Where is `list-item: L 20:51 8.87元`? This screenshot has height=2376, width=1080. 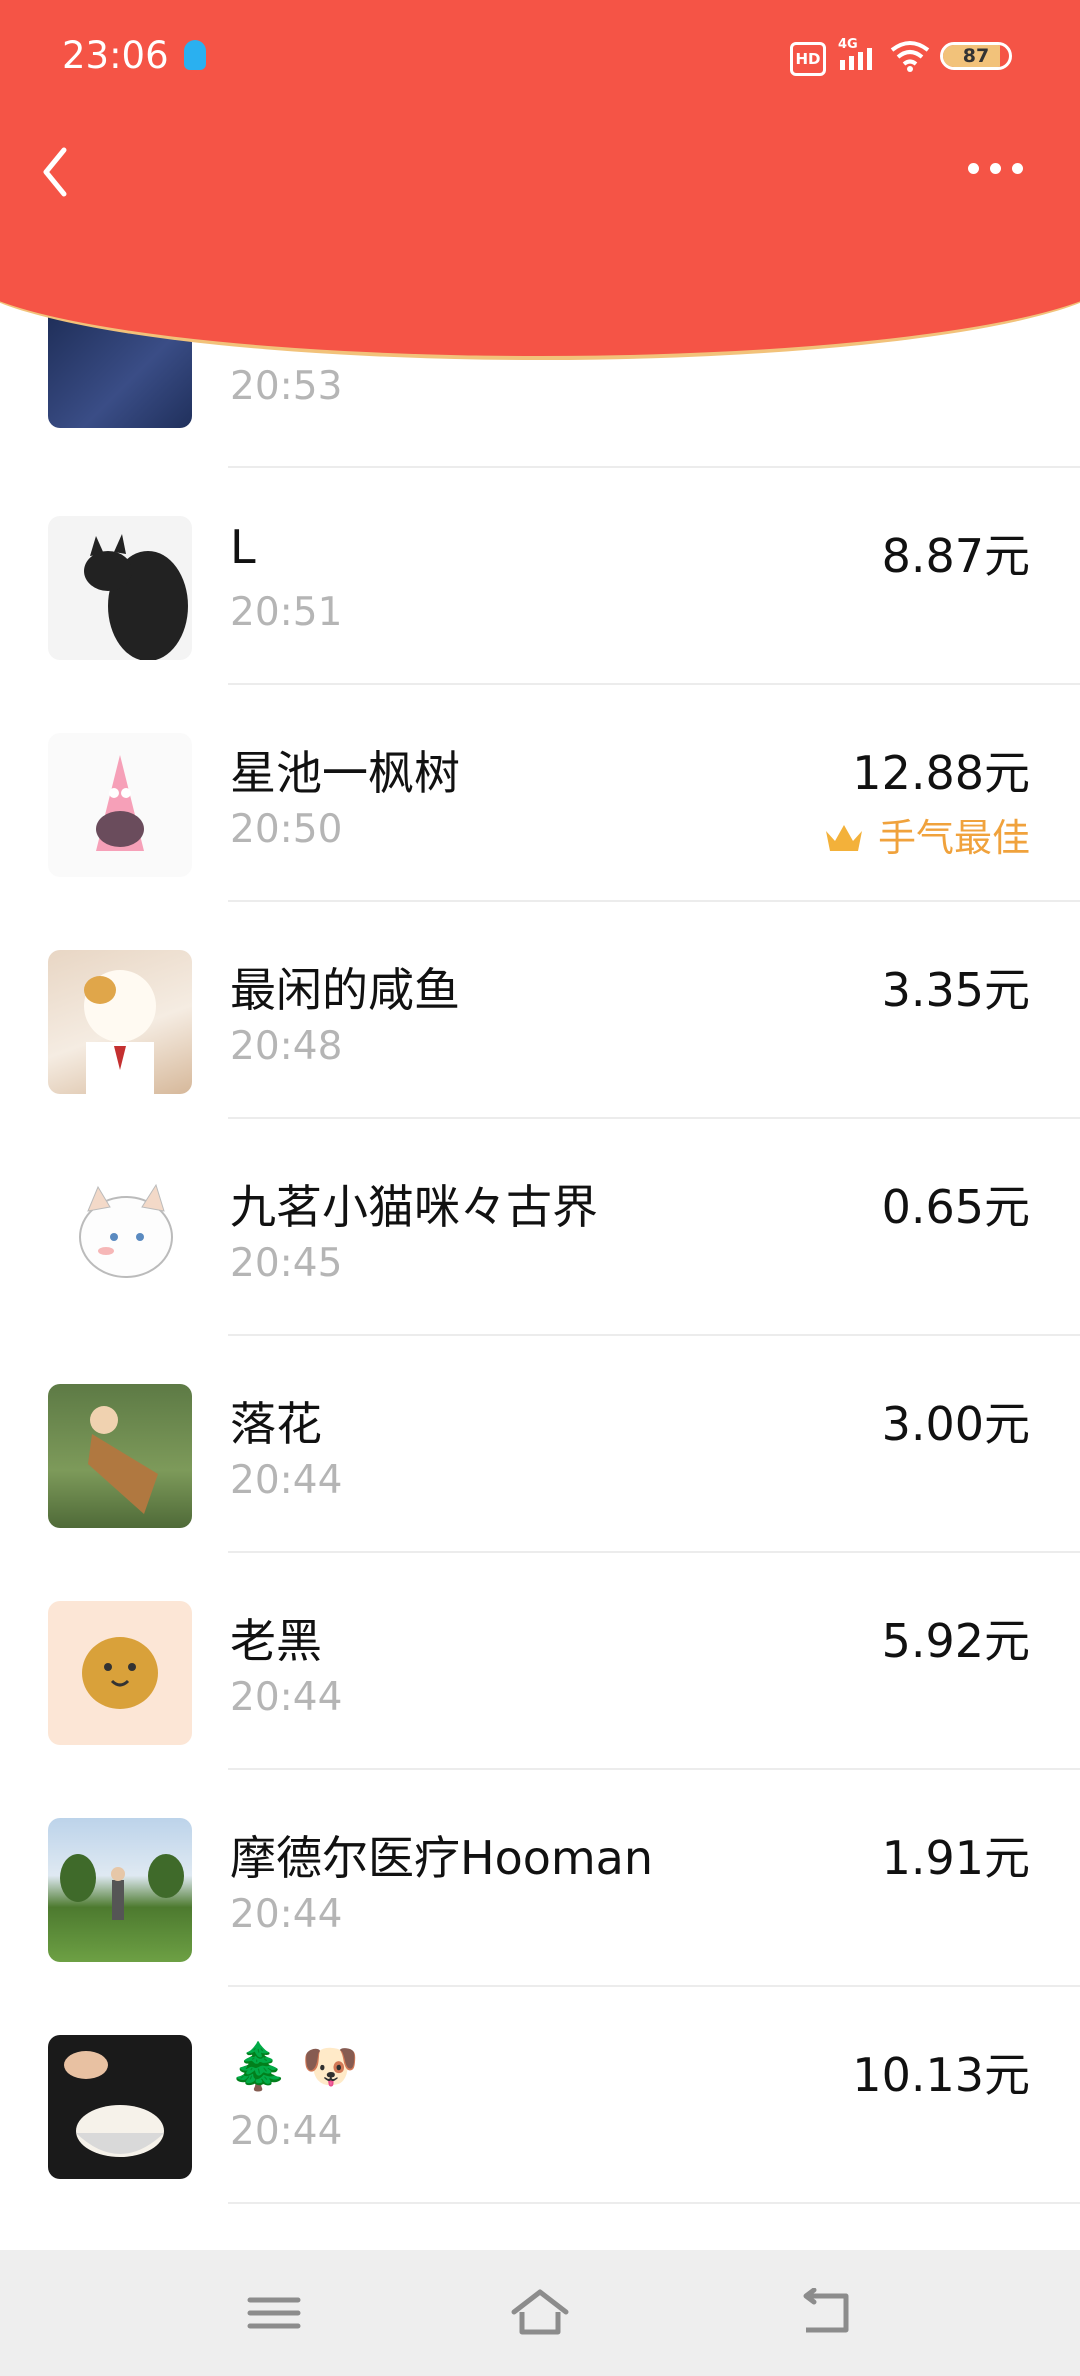 list-item: L 20:51 8.87元 is located at coordinates (540, 576).